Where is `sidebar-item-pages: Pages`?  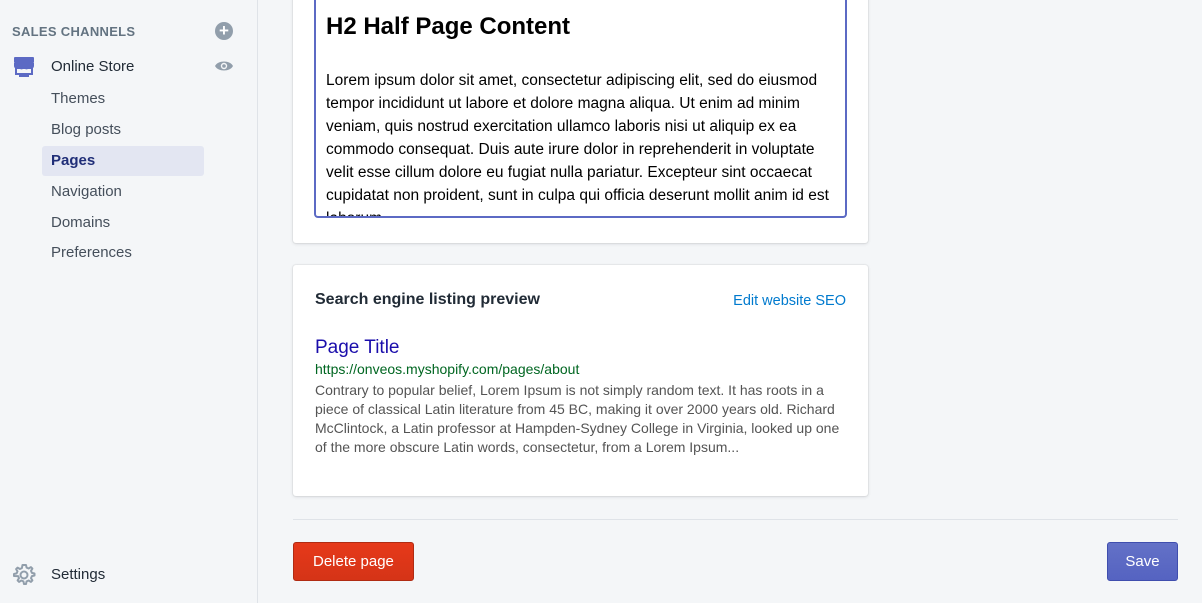 sidebar-item-pages: Pages is located at coordinates (123, 161).